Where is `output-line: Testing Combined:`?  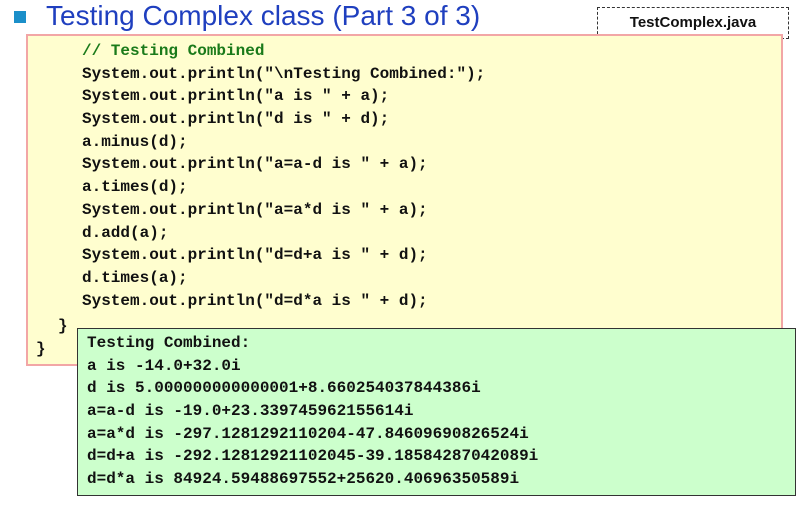
output-line: Testing Combined: is located at coordinates (169, 343).